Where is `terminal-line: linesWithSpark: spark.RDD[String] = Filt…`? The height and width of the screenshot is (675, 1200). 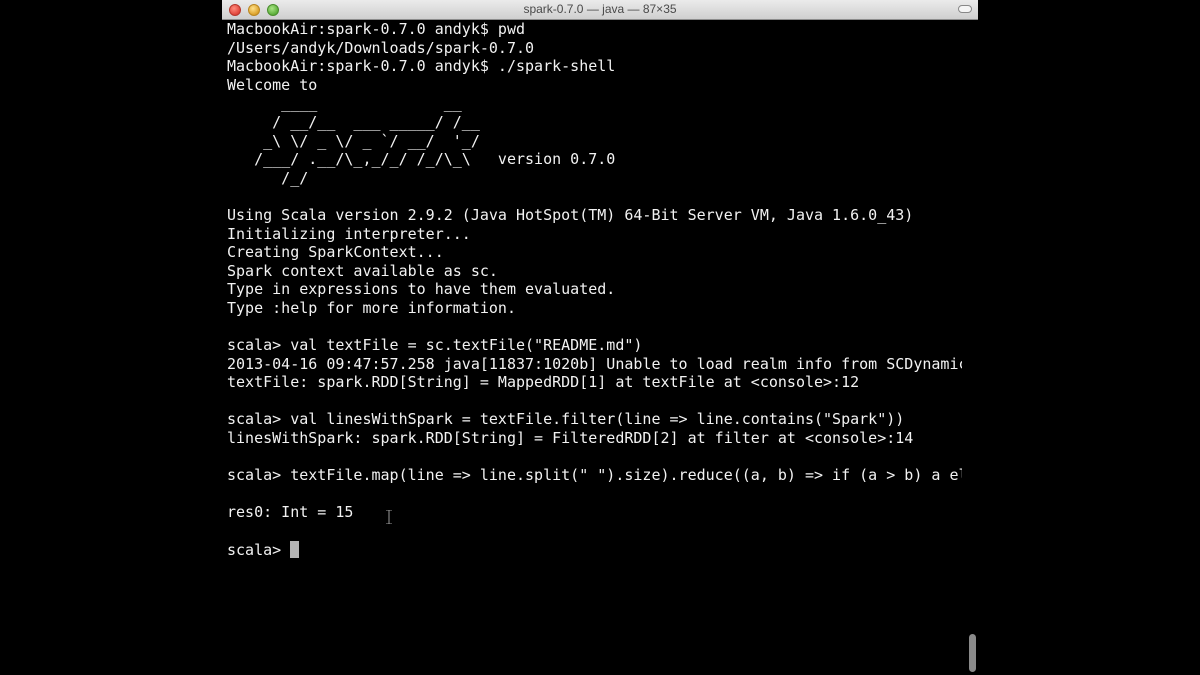 terminal-line: linesWithSpark: spark.RDD[String] = Filt… is located at coordinates (570, 438).